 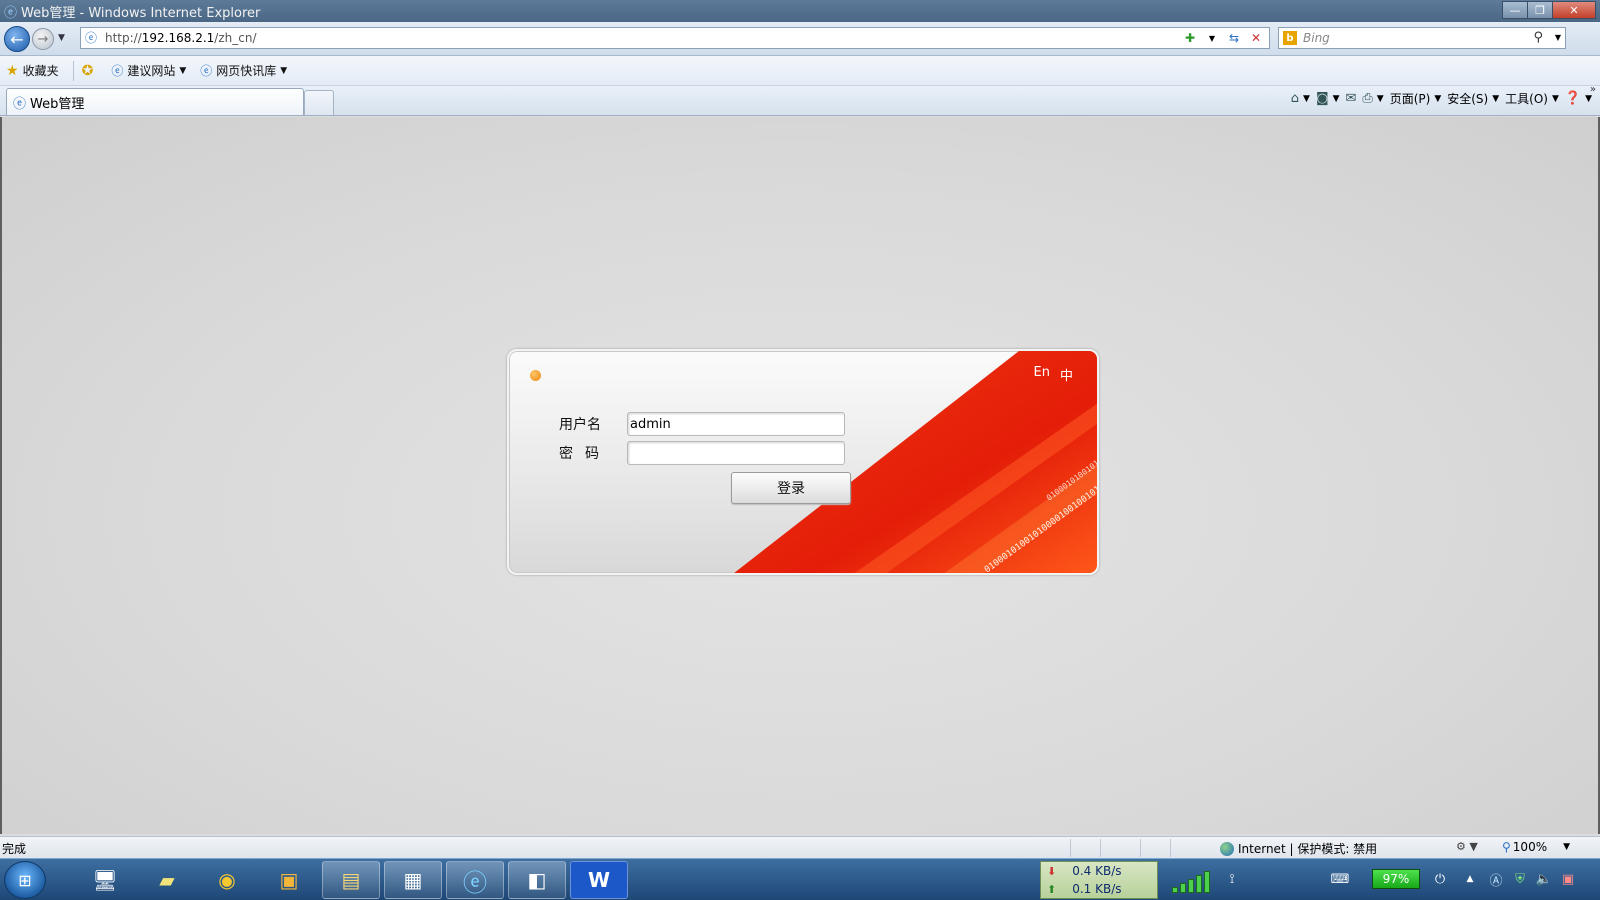 I want to click on taskbar-app-word: W, so click(x=599, y=880).